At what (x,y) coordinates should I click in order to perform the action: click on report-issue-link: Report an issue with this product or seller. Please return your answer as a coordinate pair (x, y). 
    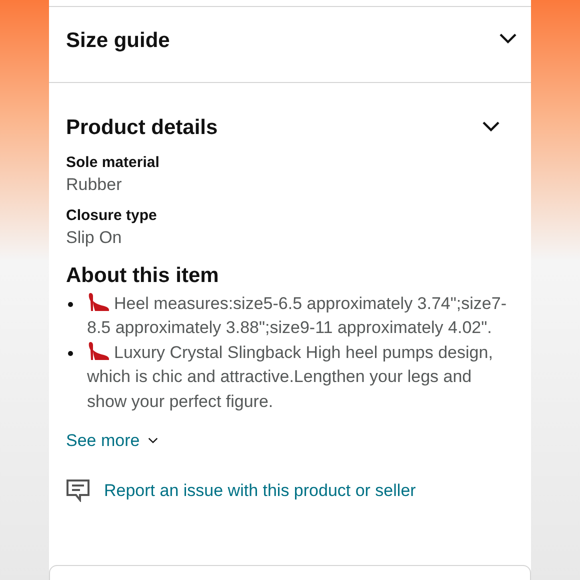
    Looking at the image, I should click on (292, 490).